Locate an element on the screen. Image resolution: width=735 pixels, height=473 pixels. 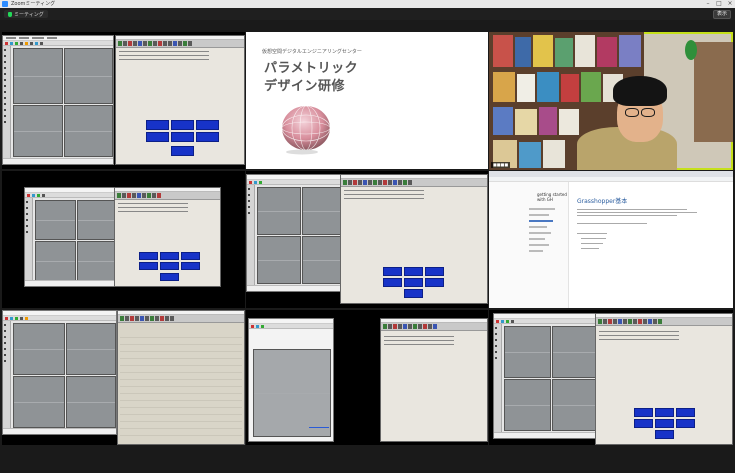
window-titlebar: Zoomミーティング – □ × is located at coordinates (367, 4).